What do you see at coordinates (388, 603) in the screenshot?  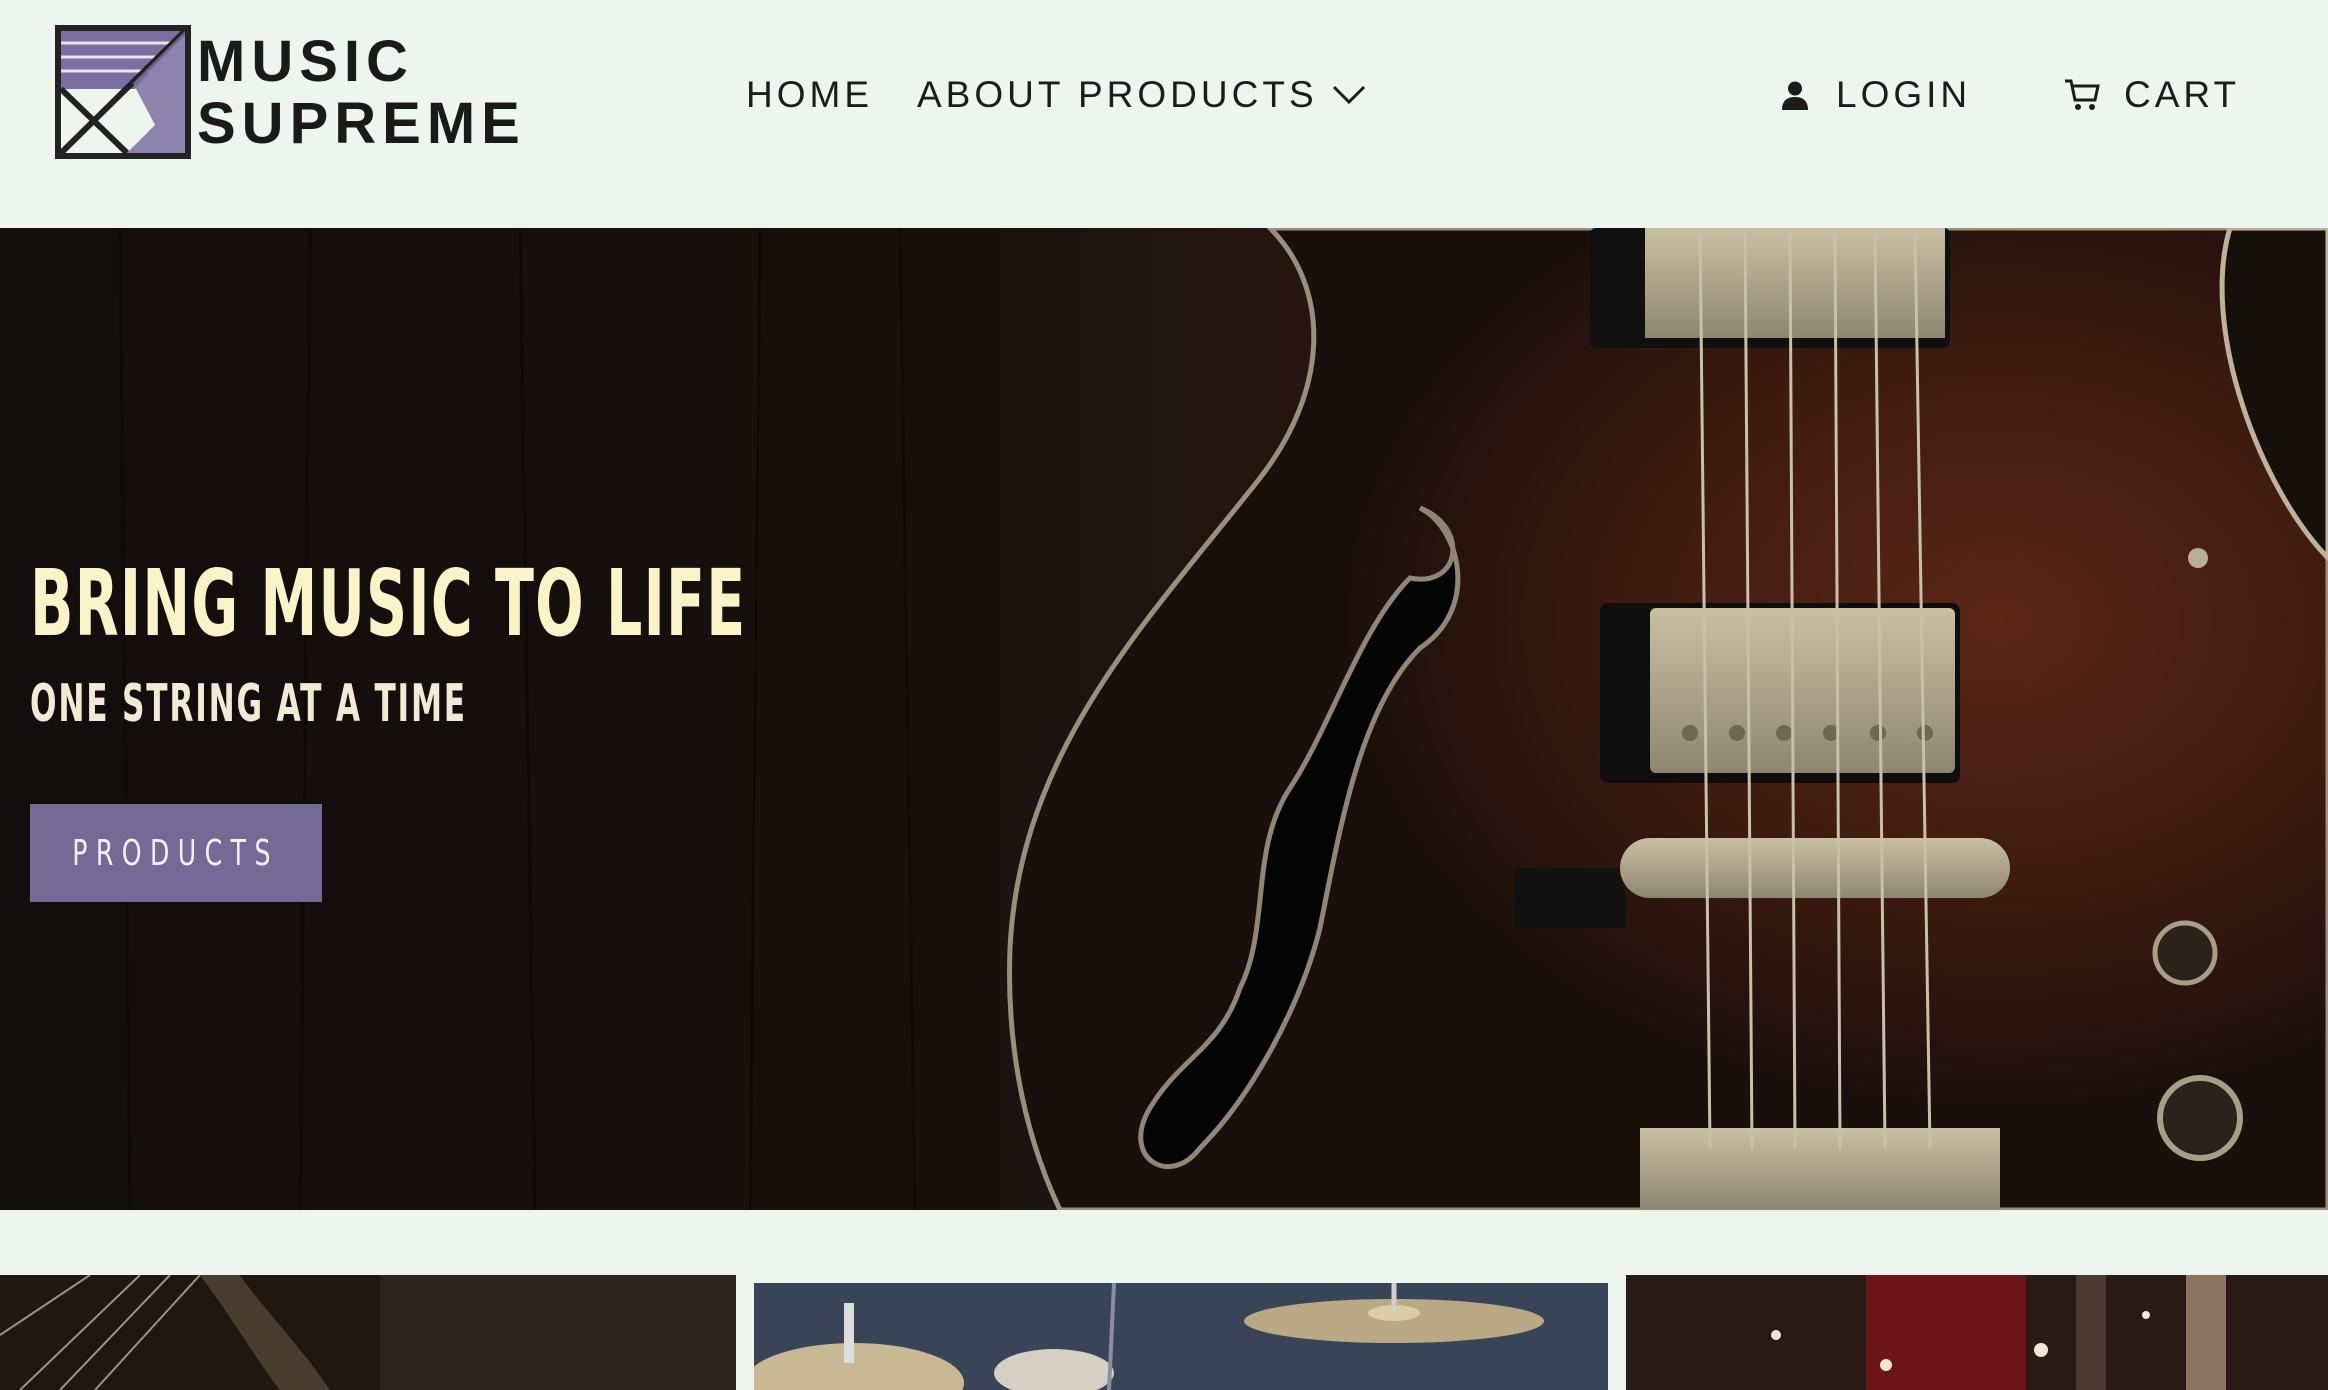 I see `hero-title: BRING MUSIC TO LIFE` at bounding box center [388, 603].